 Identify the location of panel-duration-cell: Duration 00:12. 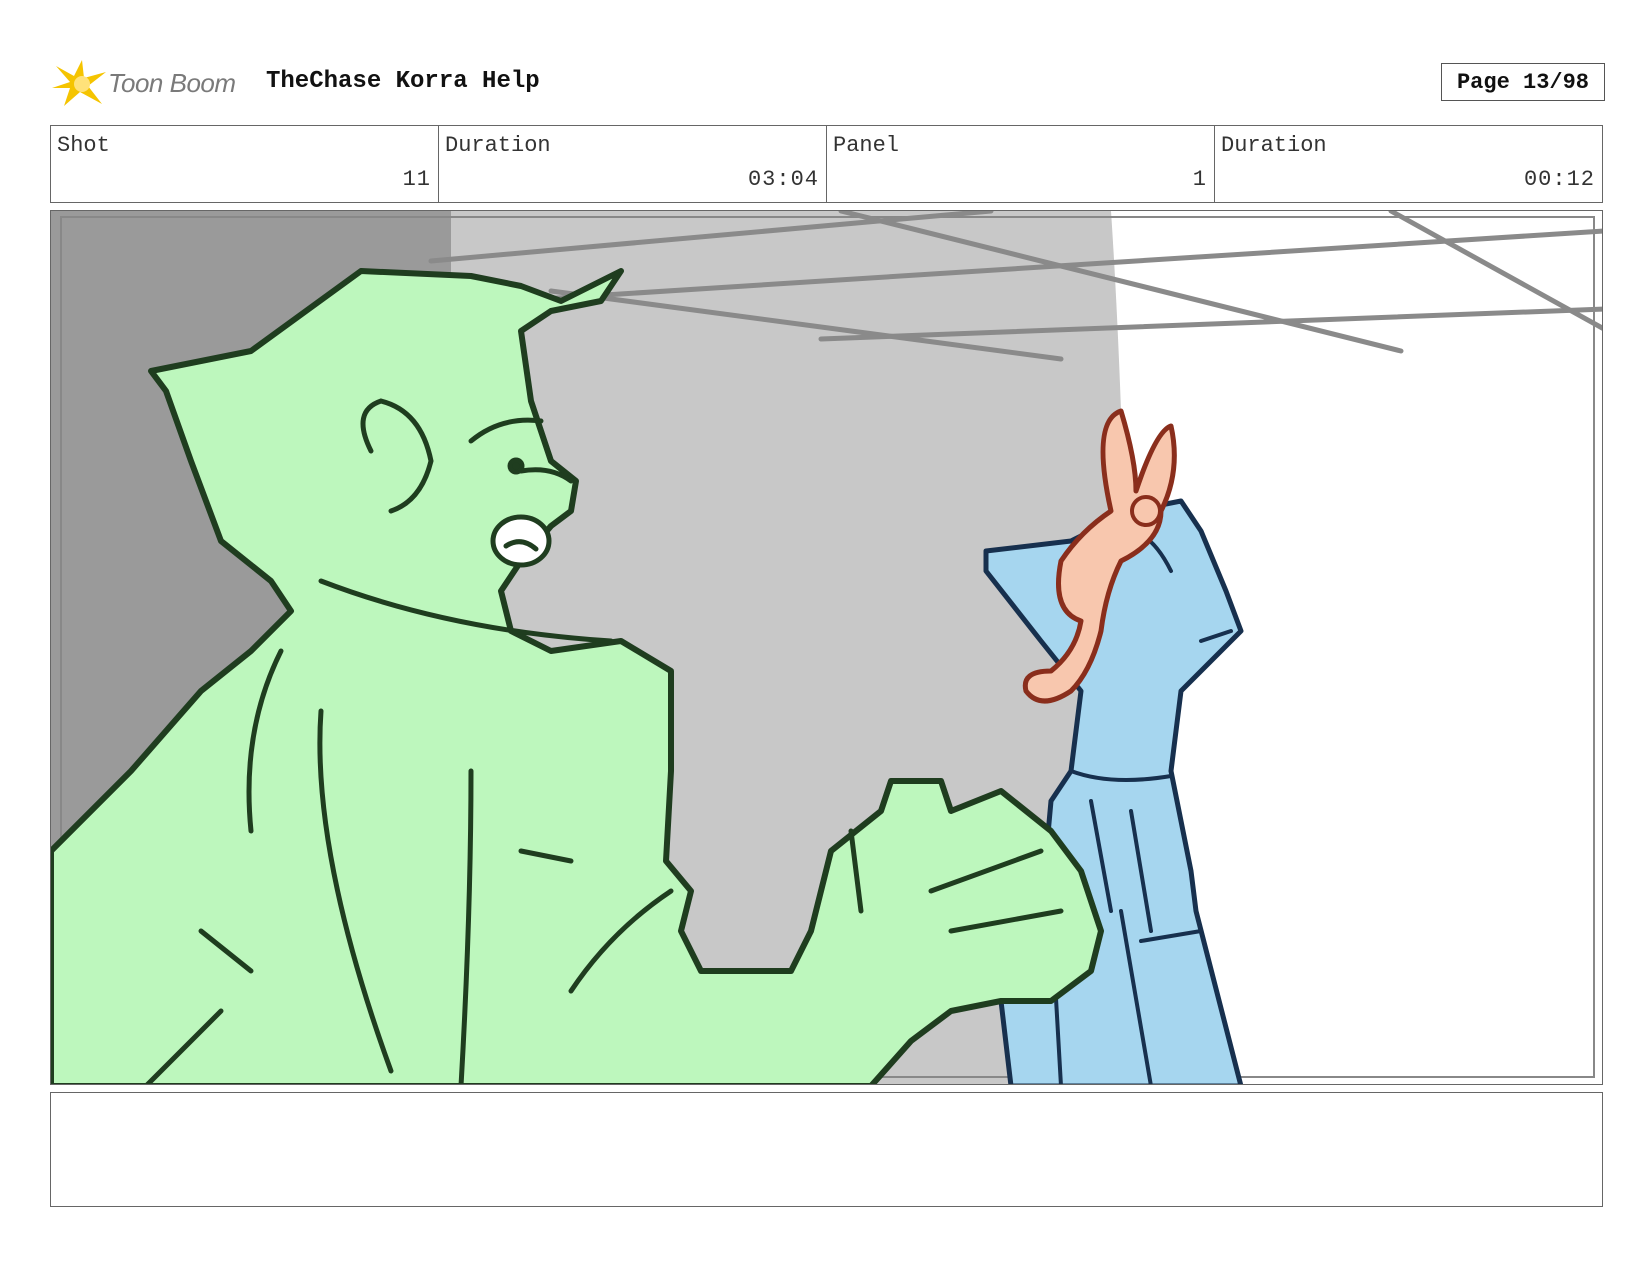
(1408, 164).